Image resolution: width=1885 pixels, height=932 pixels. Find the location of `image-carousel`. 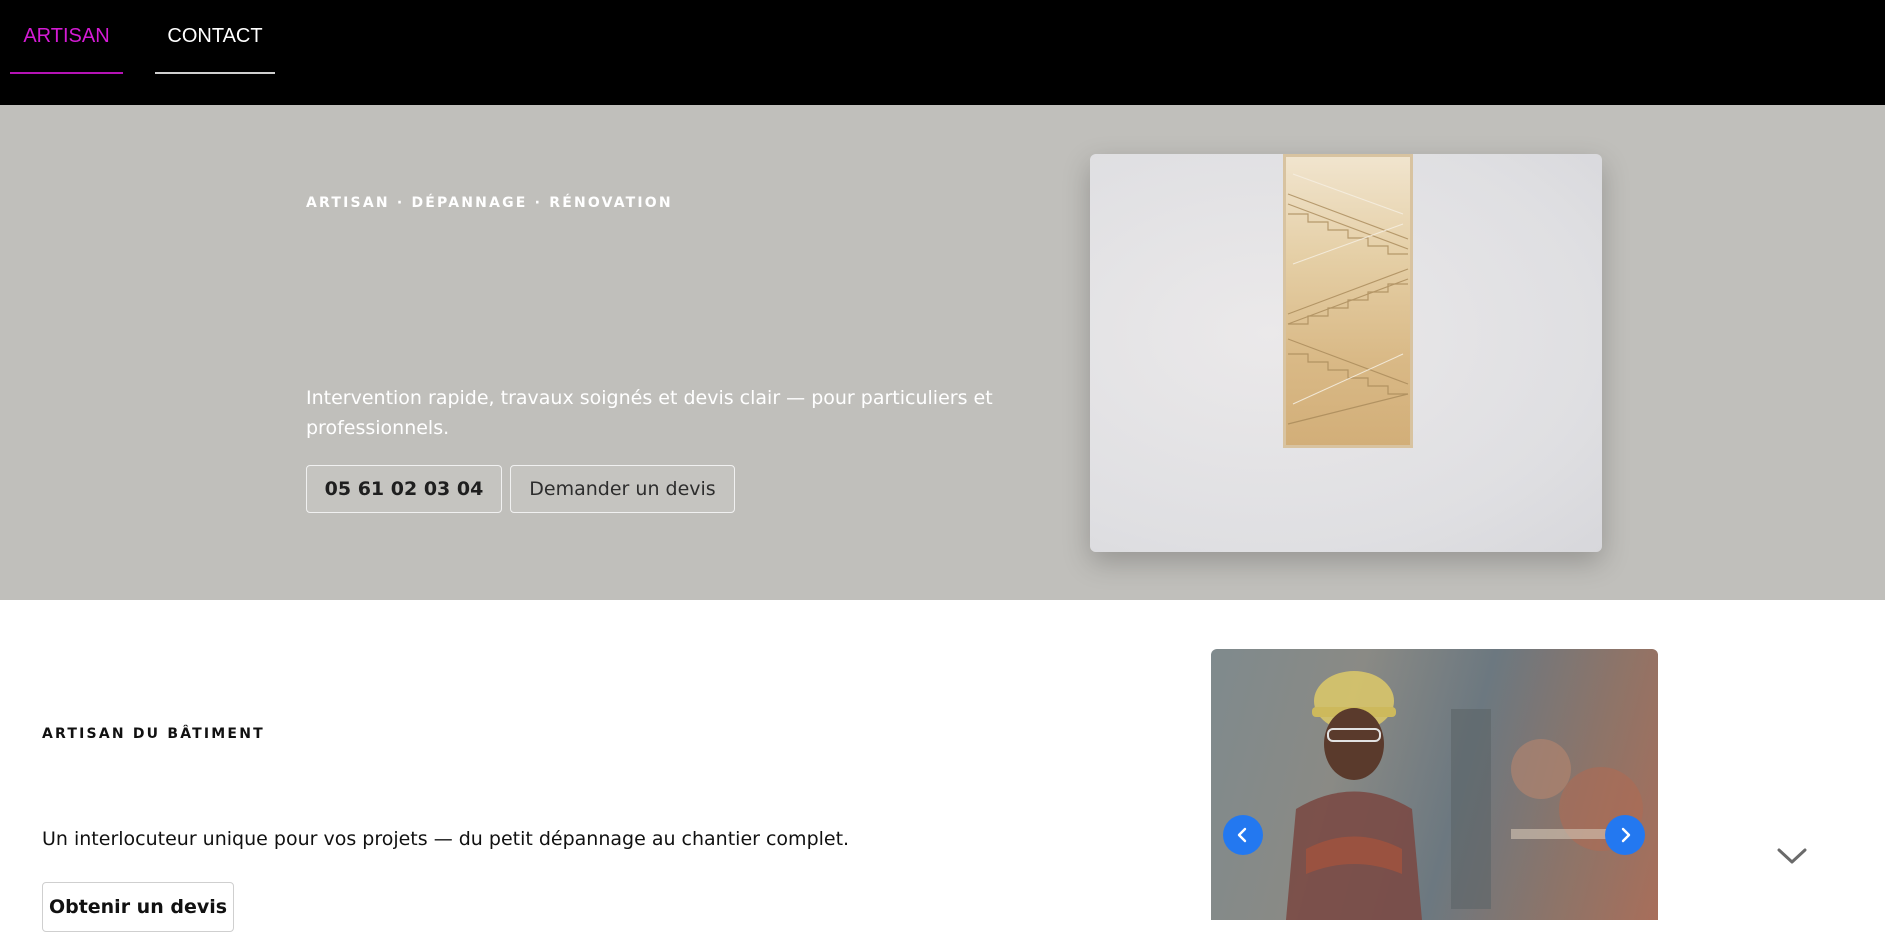

image-carousel is located at coordinates (1434, 784).